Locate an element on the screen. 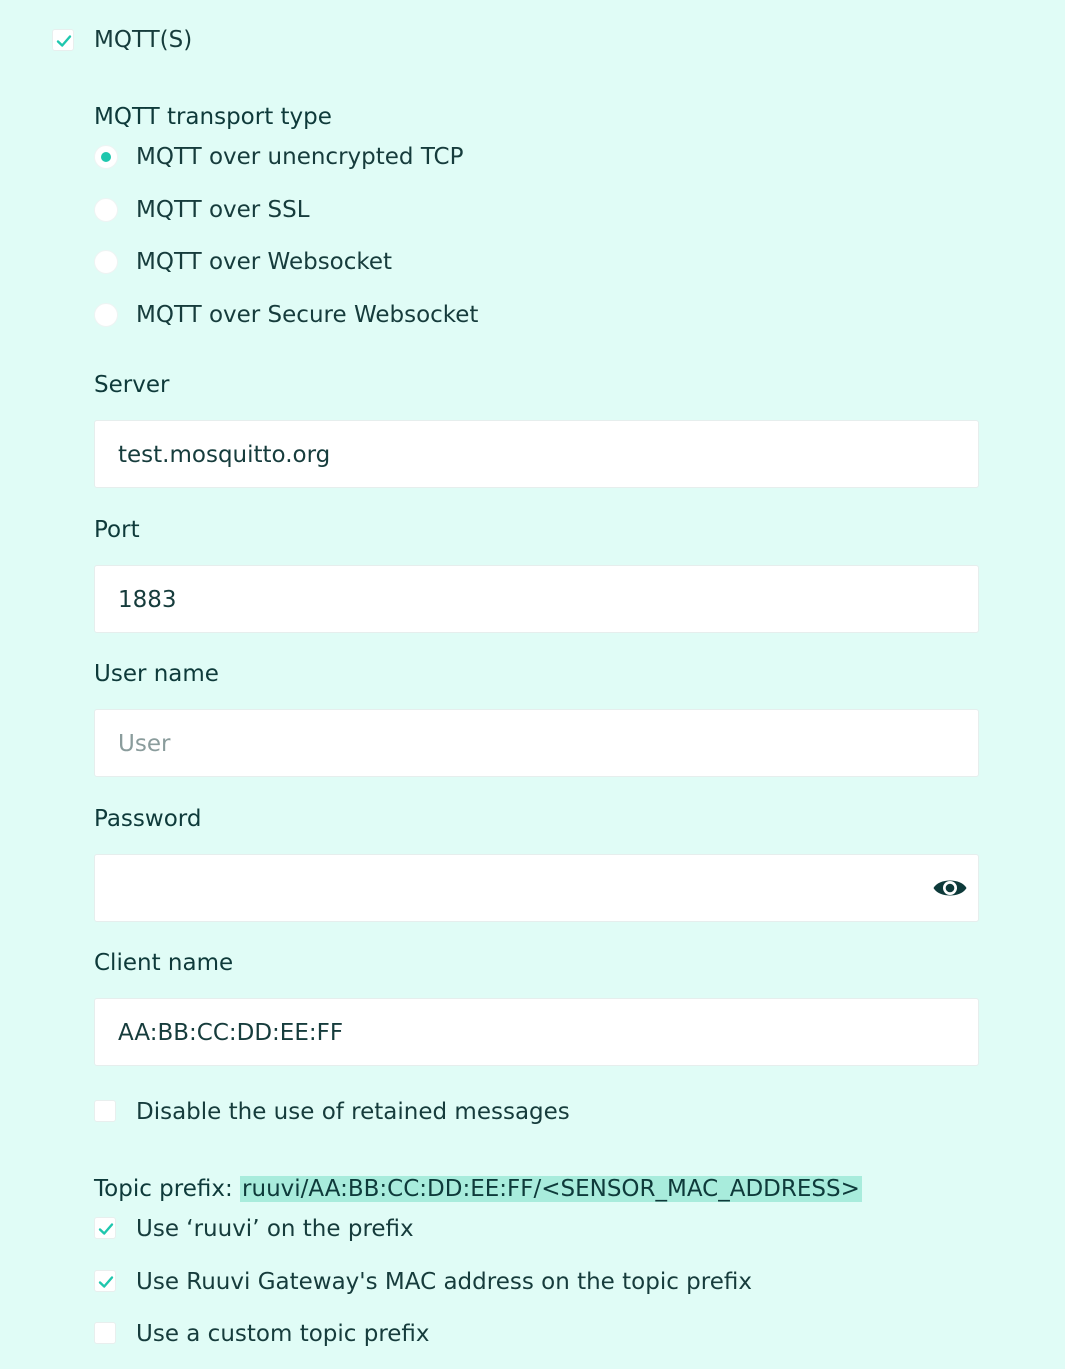  radio-selected-dot is located at coordinates (106, 157).